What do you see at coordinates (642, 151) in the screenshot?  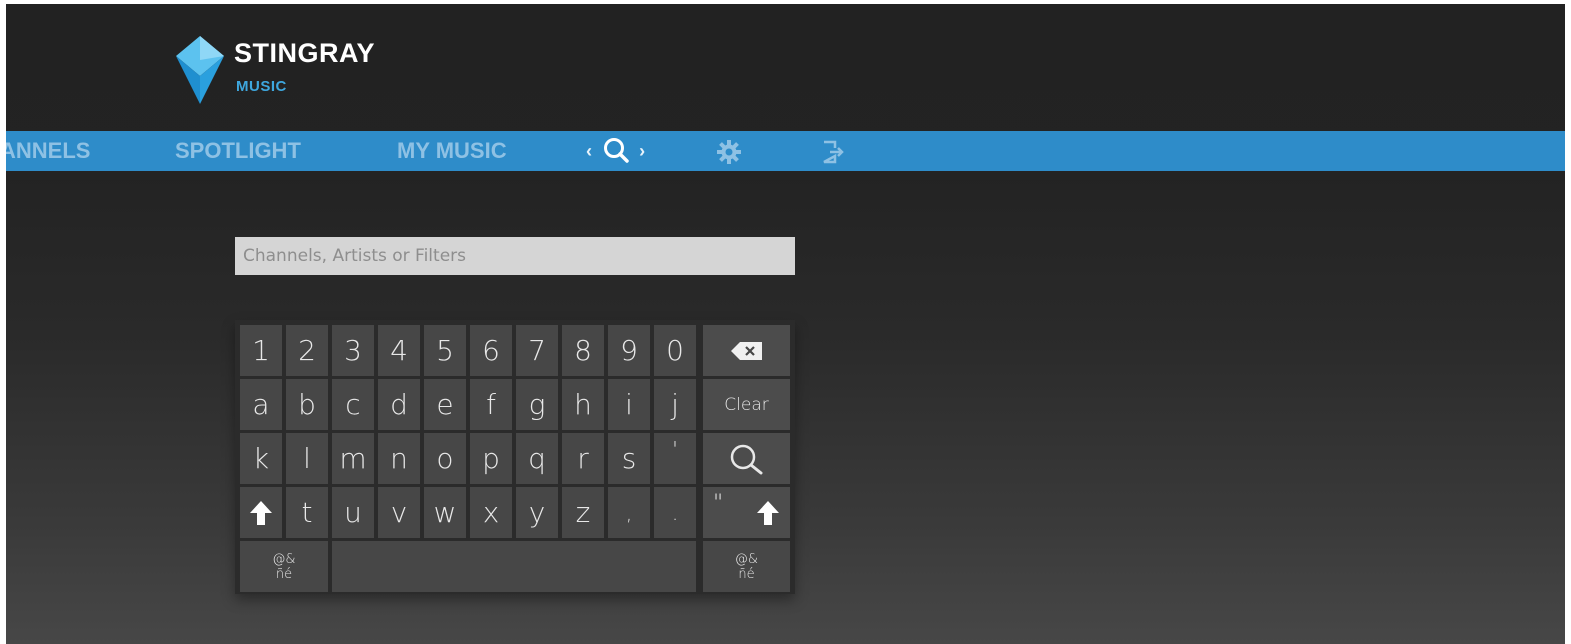 I see `chevron-right-icon: ›` at bounding box center [642, 151].